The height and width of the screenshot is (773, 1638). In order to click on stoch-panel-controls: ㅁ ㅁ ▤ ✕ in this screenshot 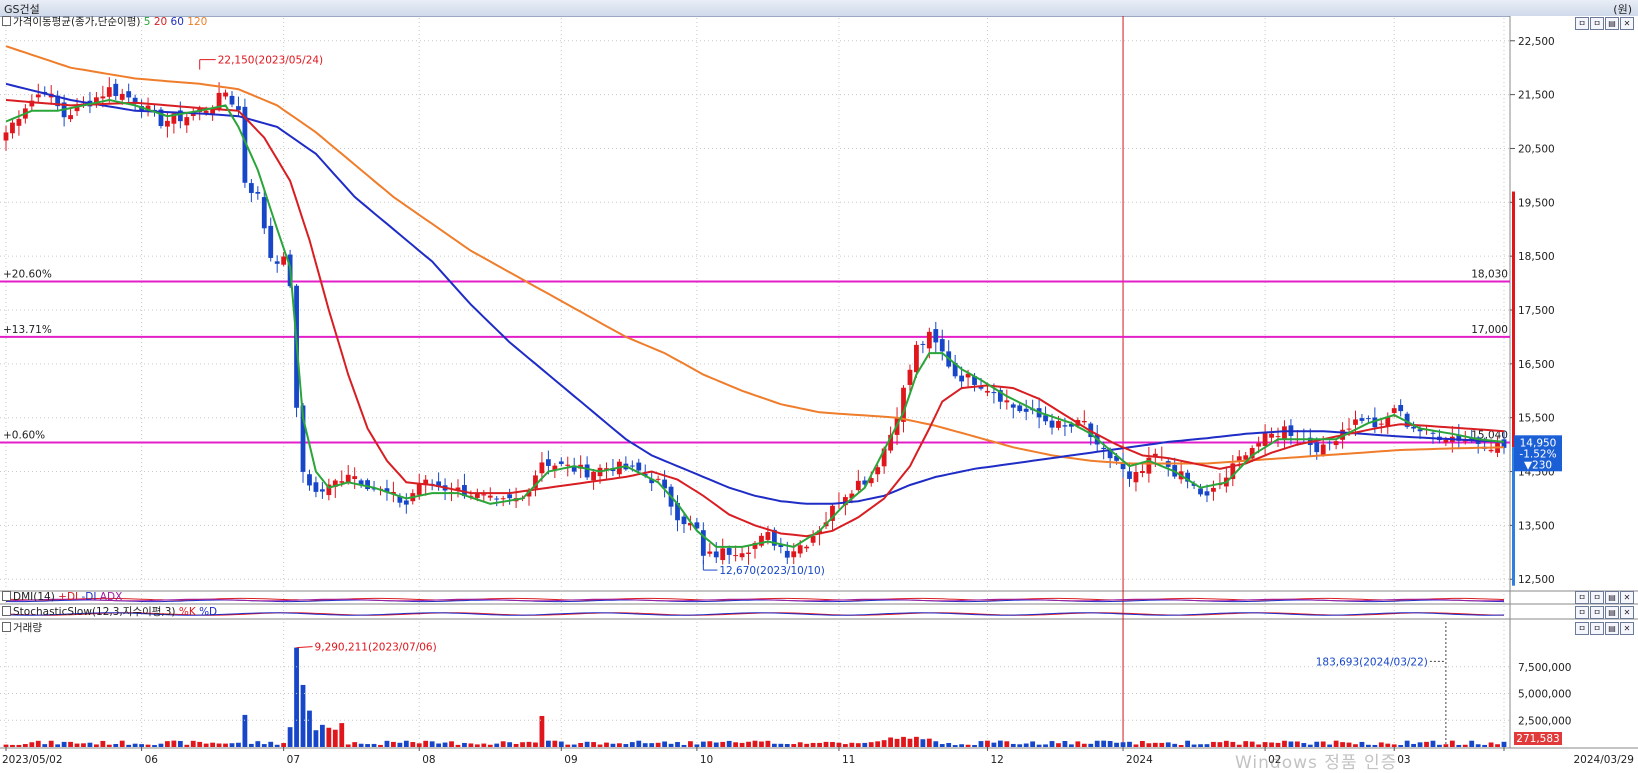, I will do `click(1604, 612)`.